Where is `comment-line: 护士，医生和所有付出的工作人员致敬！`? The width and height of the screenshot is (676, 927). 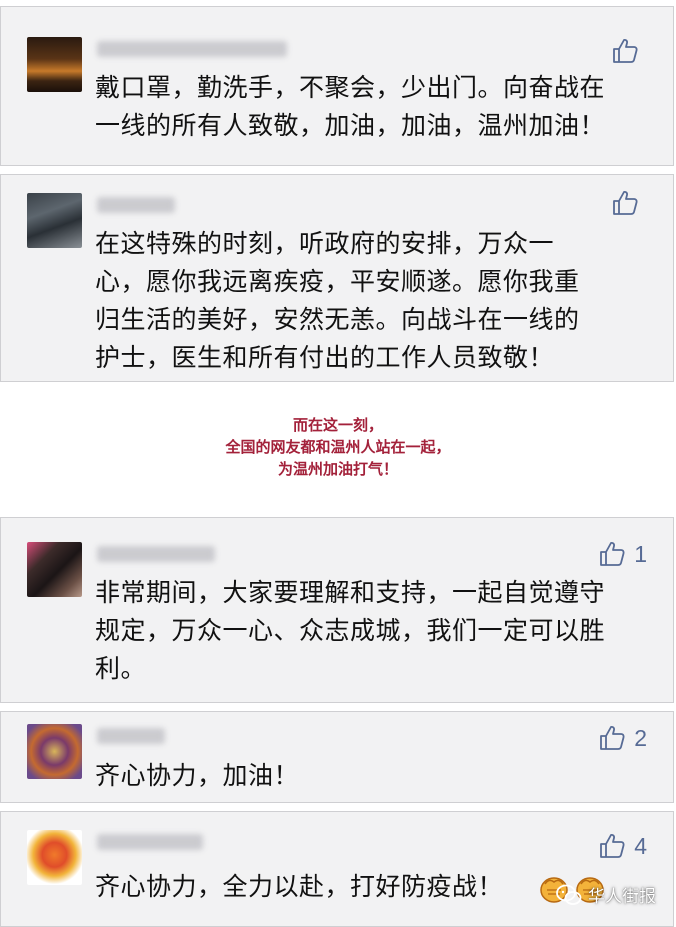 comment-line: 护士，医生和所有付出的工作人员致敬！ is located at coordinates (325, 357).